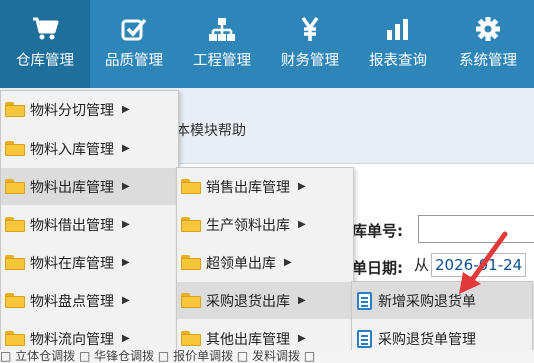 Image resolution: width=534 pixels, height=363 pixels. What do you see at coordinates (72, 339) in the screenshot?
I see `menu-item-label: 物料流向管理` at bounding box center [72, 339].